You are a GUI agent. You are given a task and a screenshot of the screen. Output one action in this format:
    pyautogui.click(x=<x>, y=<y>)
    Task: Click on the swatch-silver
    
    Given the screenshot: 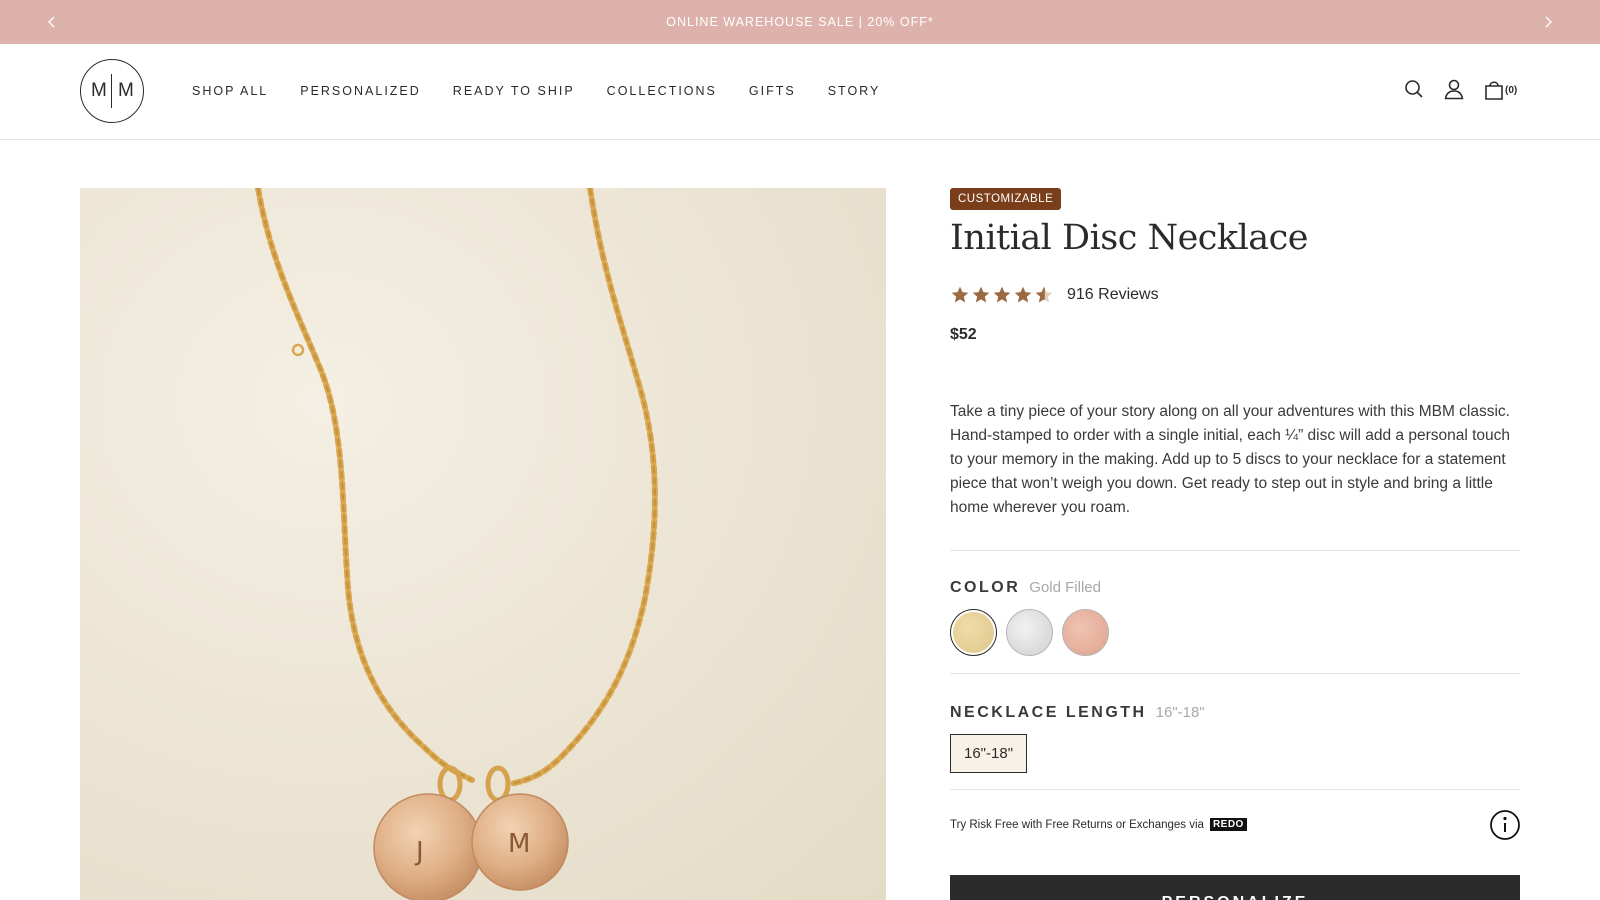 What is the action you would take?
    pyautogui.click(x=1029, y=632)
    